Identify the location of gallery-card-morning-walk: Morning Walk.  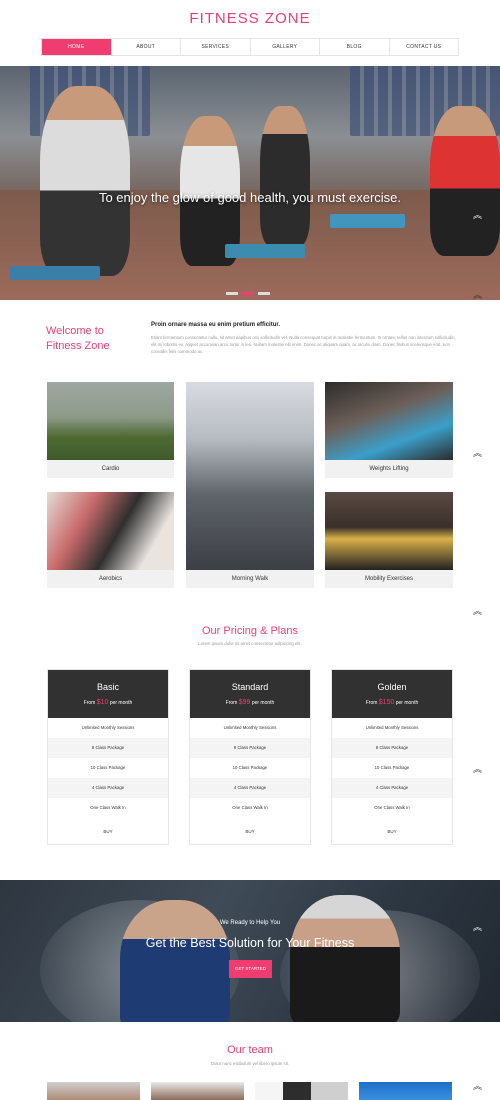
(250, 485).